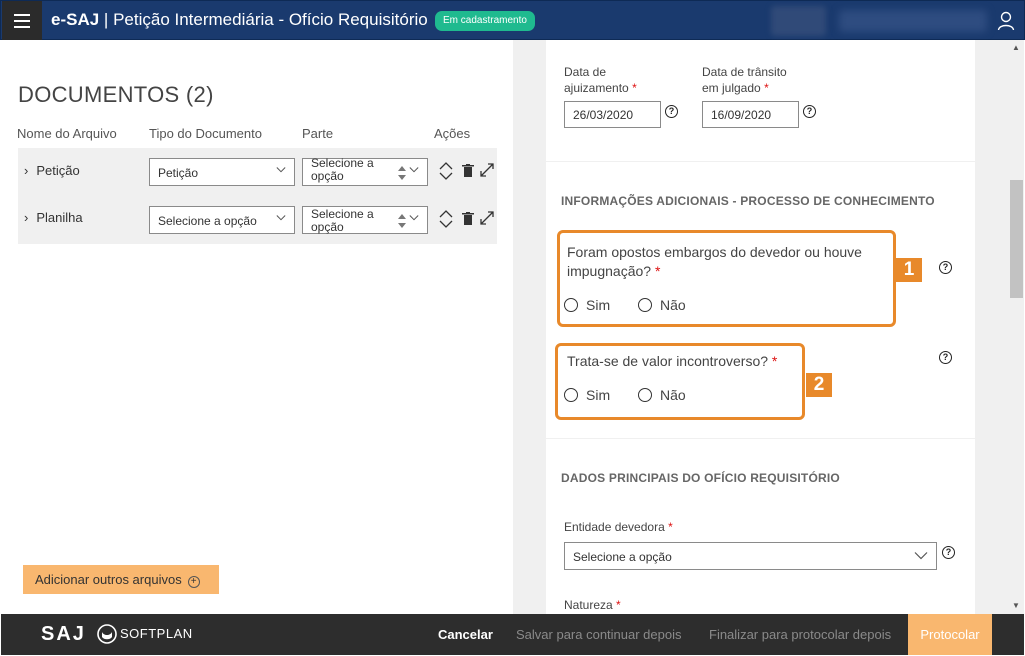  I want to click on add-files-label: Adicionar outros arquivos, so click(108, 579).